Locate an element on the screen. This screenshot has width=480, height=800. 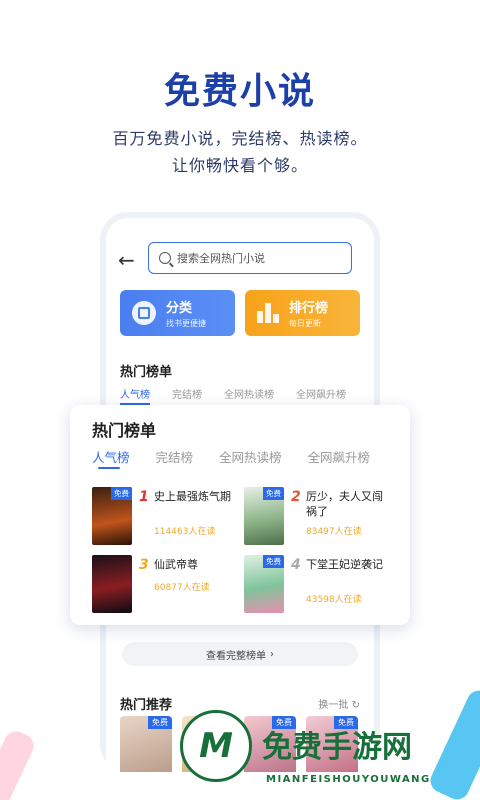
promo-subtitle-line2: 让你畅快看个够。 is located at coordinates (239, 165).